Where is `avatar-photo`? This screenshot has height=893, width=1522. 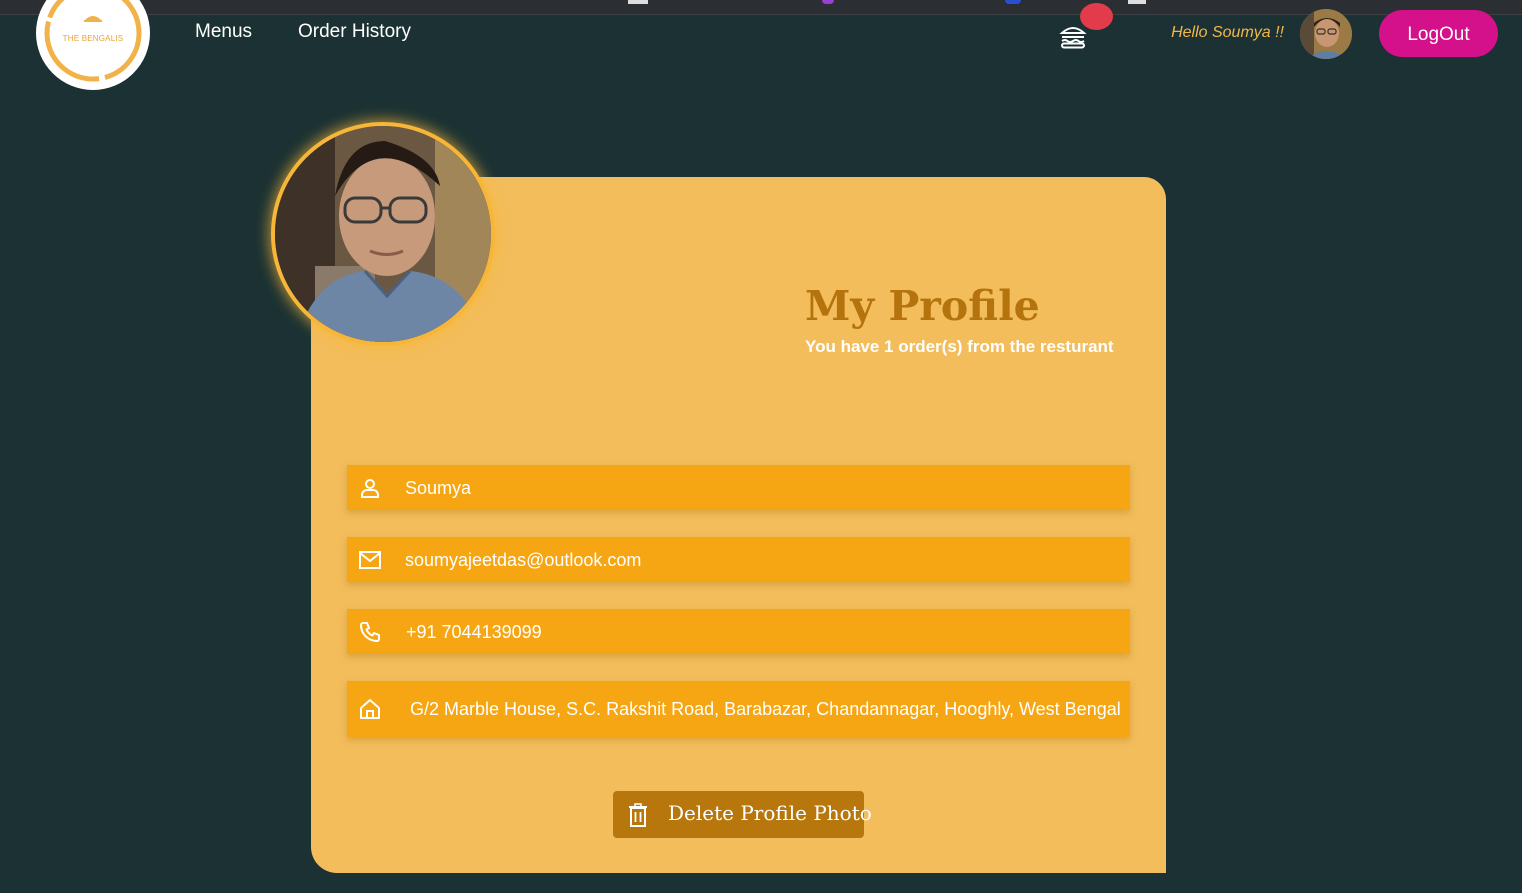
avatar-photo is located at coordinates (1326, 34).